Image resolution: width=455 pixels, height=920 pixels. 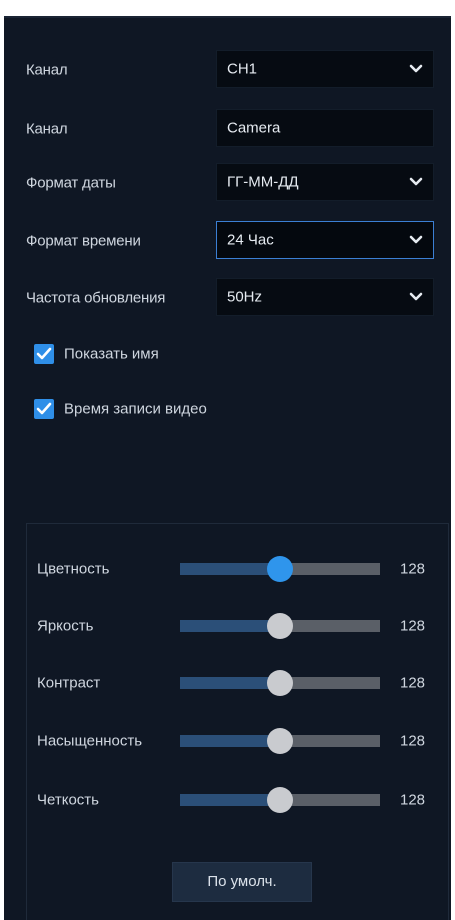 I want to click on slider-label: Яркость, so click(x=65, y=626).